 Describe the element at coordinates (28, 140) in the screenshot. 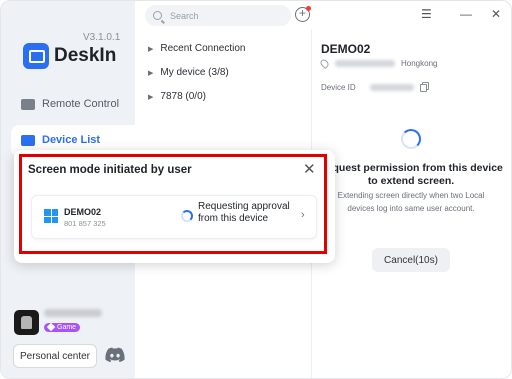

I see `device-list-icon` at that location.